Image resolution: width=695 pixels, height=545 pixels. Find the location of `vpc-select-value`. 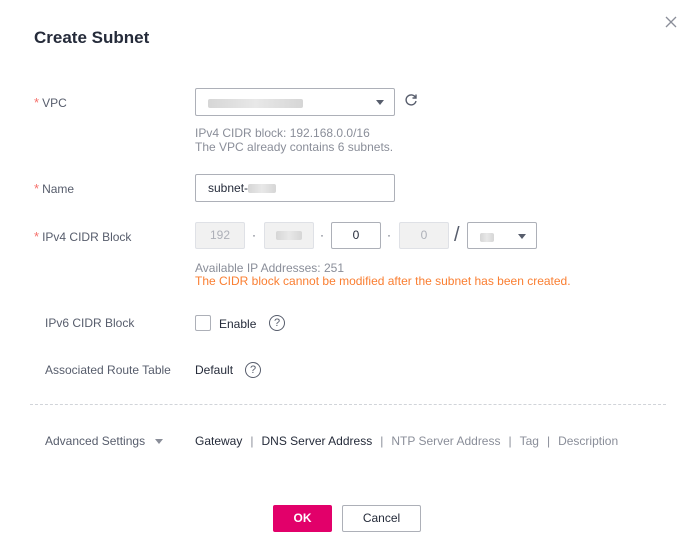

vpc-select-value is located at coordinates (255, 103).